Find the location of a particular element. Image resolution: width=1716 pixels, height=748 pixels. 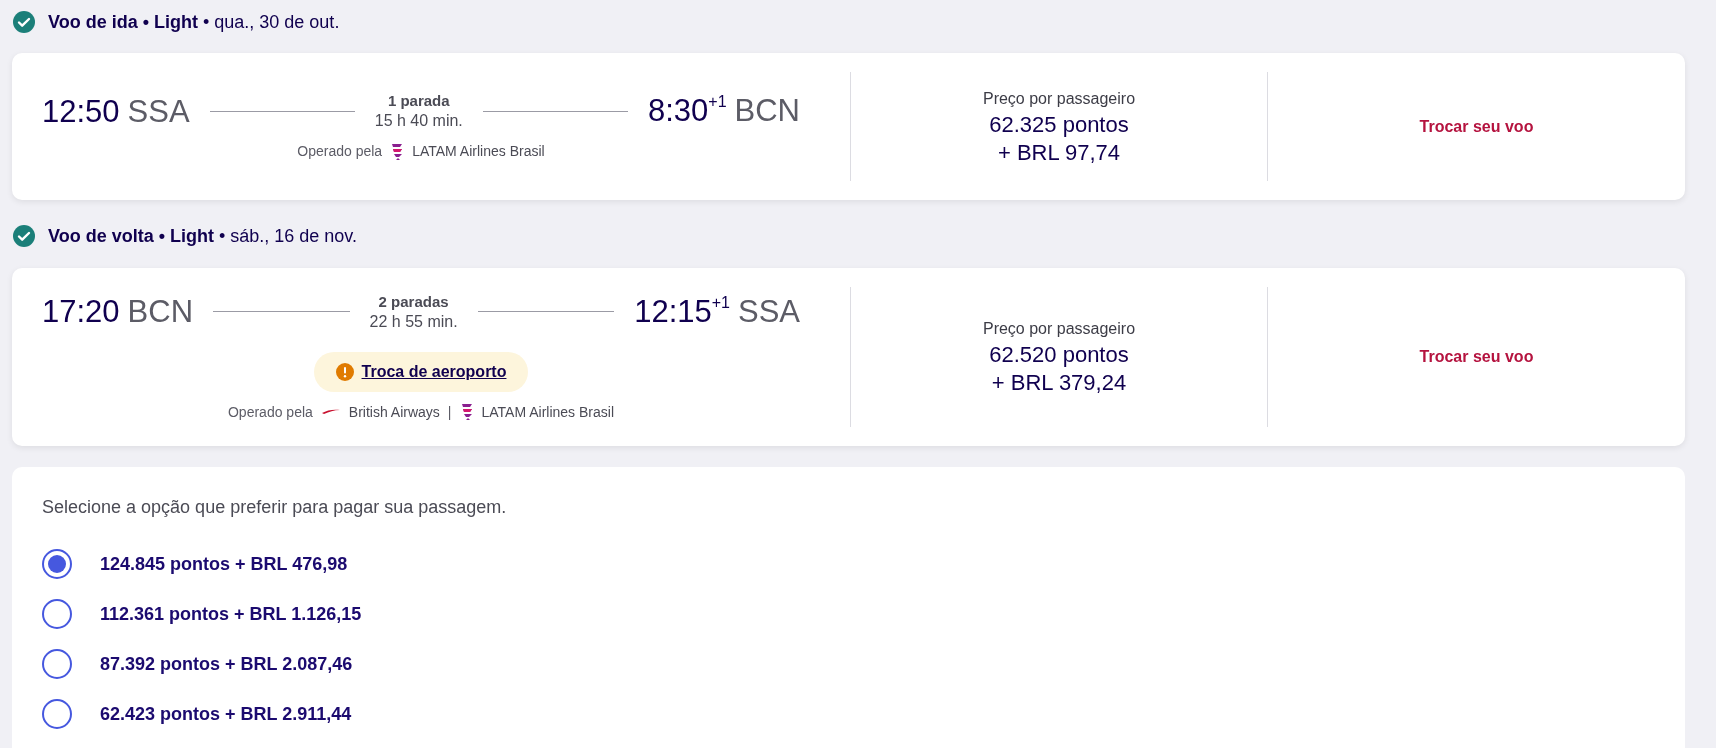

airline-name: British Airways is located at coordinates (394, 412).